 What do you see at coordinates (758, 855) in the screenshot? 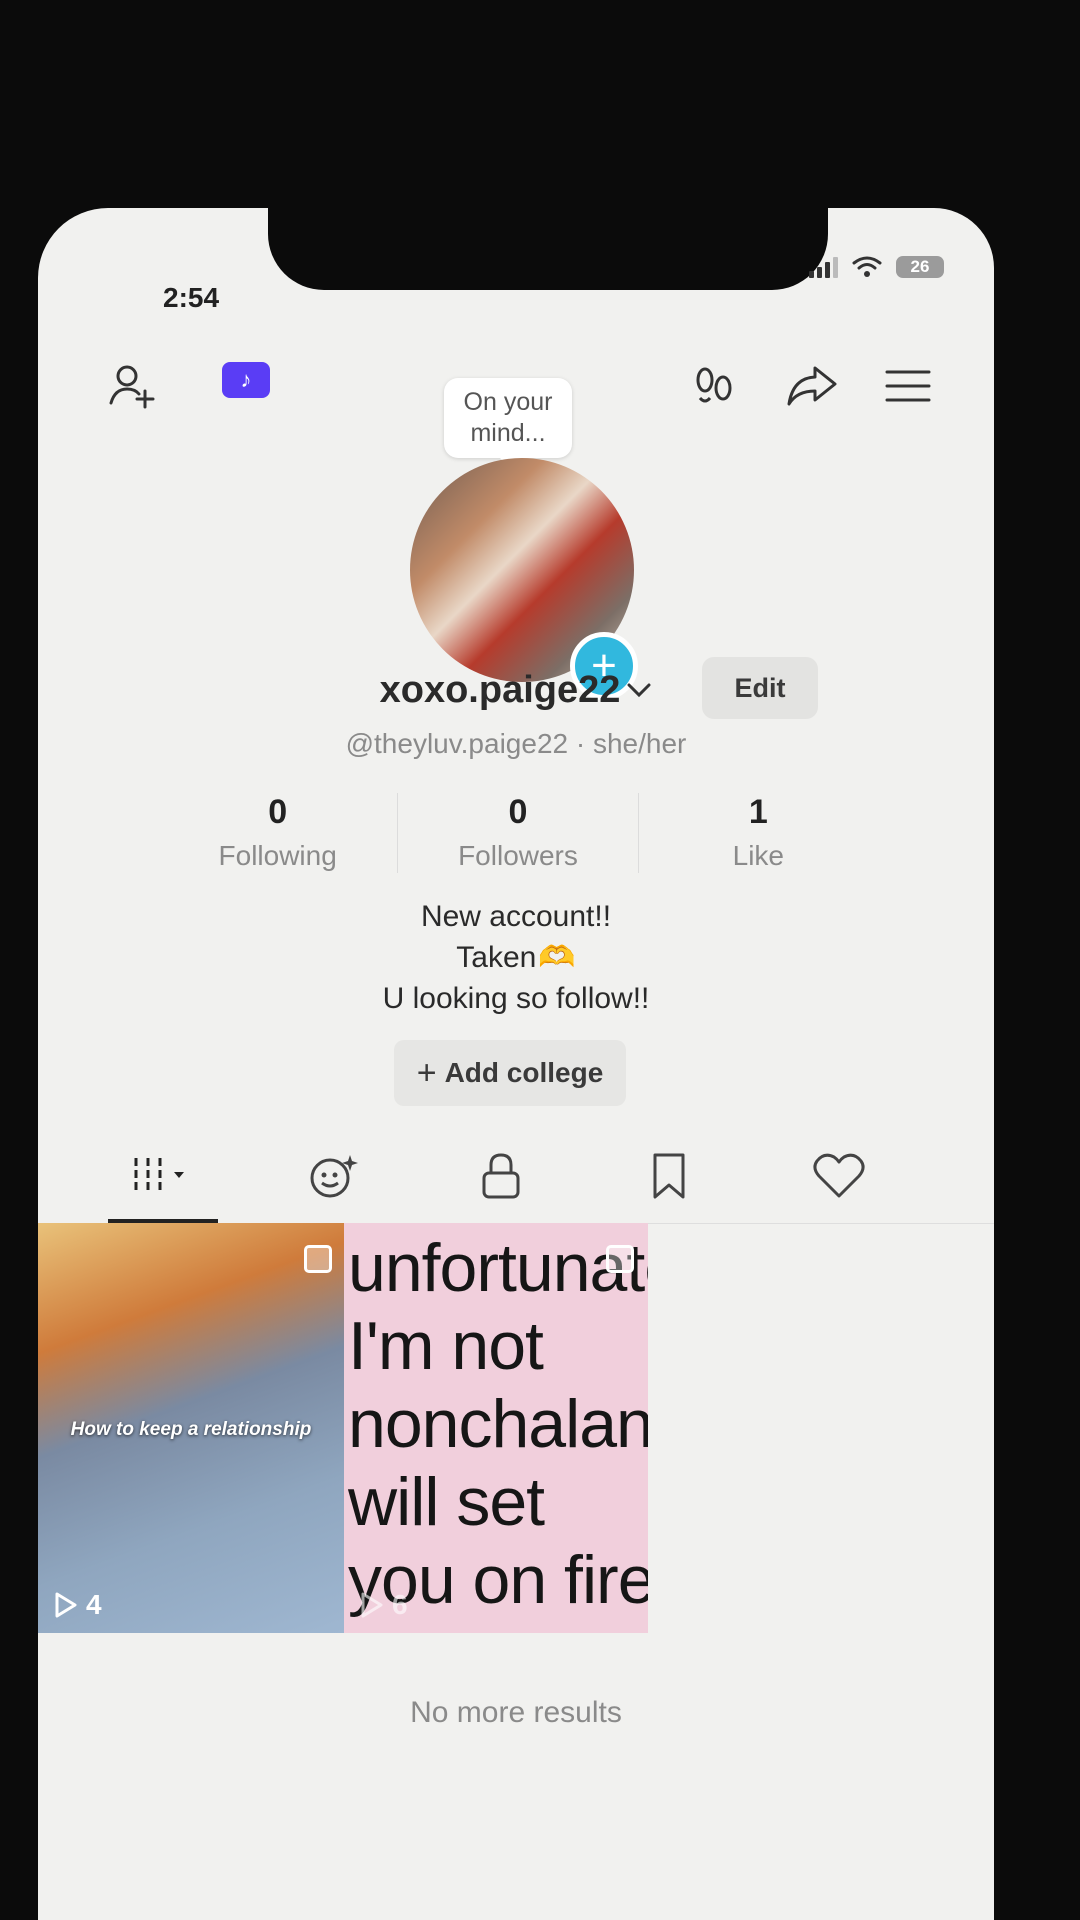
I see `likes-label: Like` at bounding box center [758, 855].